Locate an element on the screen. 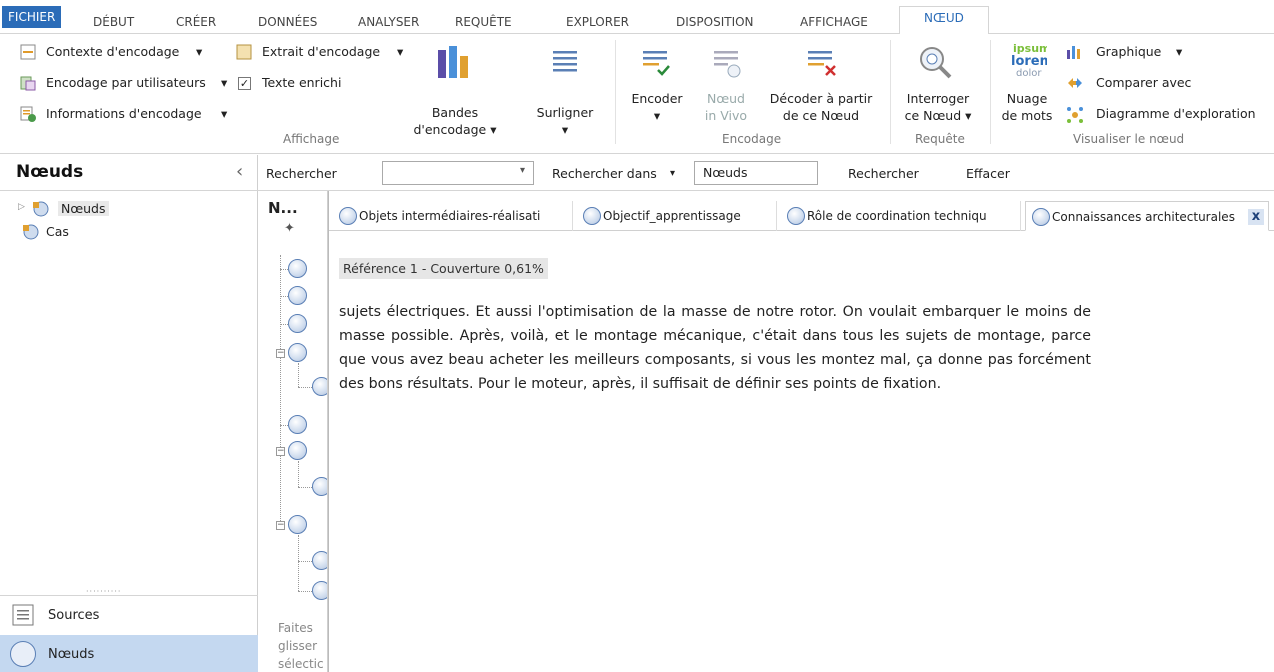 The image size is (1274, 672). highlight-button: Surligner ▾ is located at coordinates (565, 121).